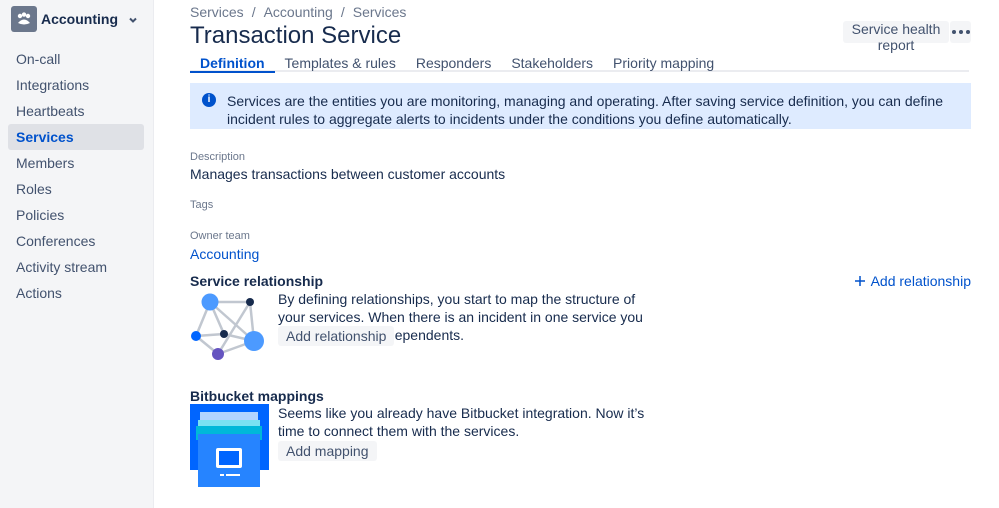 This screenshot has height=508, width=999. Describe the element at coordinates (224, 254) in the screenshot. I see `owner-team-link: Accounting` at that location.